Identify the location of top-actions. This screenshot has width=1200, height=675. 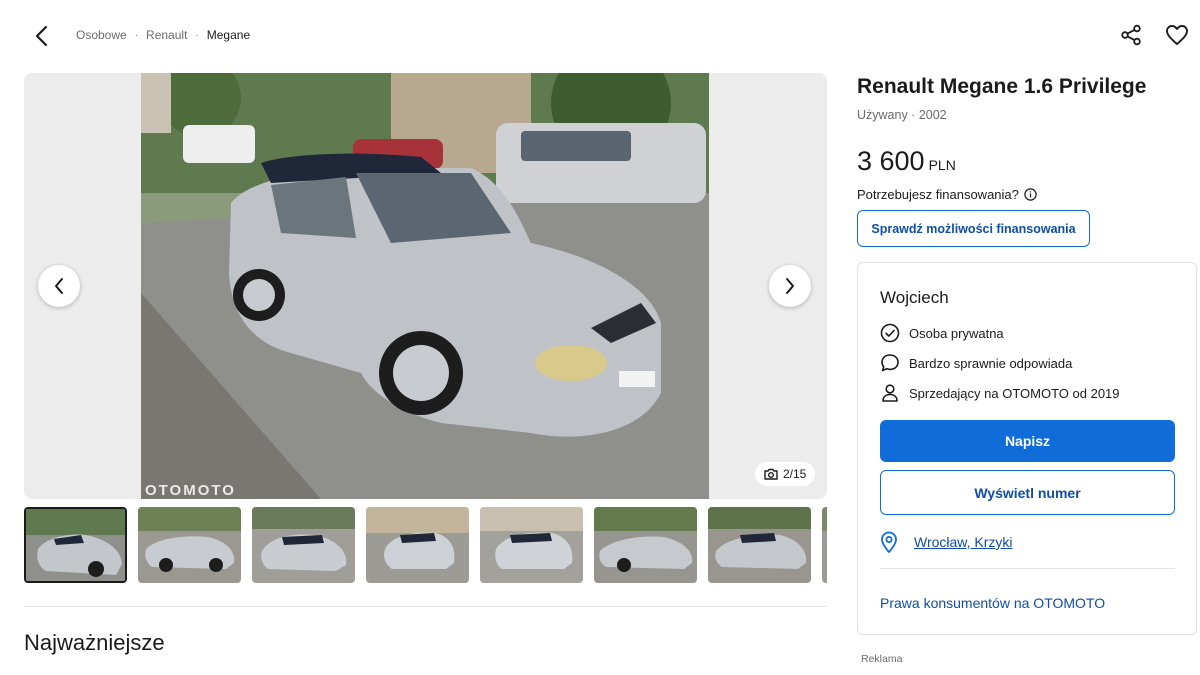
(1154, 35).